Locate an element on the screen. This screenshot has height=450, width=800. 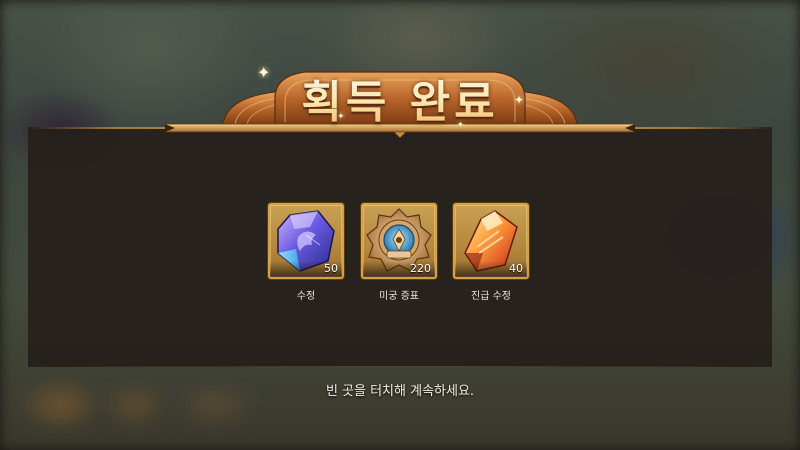
reward-count: 50 is located at coordinates (306, 269).